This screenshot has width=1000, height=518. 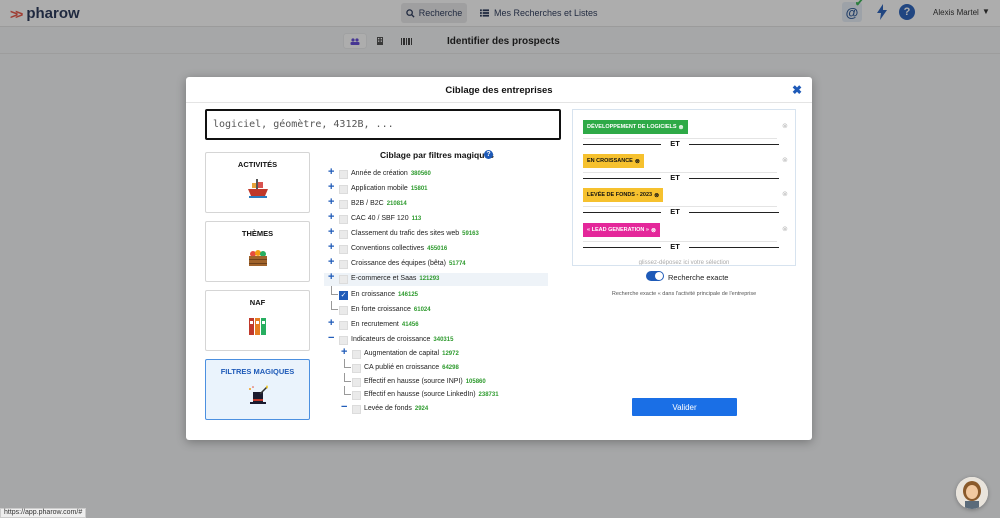 What do you see at coordinates (43, 513) in the screenshot?
I see `status-bar-url: https://app.pharow.com/#` at bounding box center [43, 513].